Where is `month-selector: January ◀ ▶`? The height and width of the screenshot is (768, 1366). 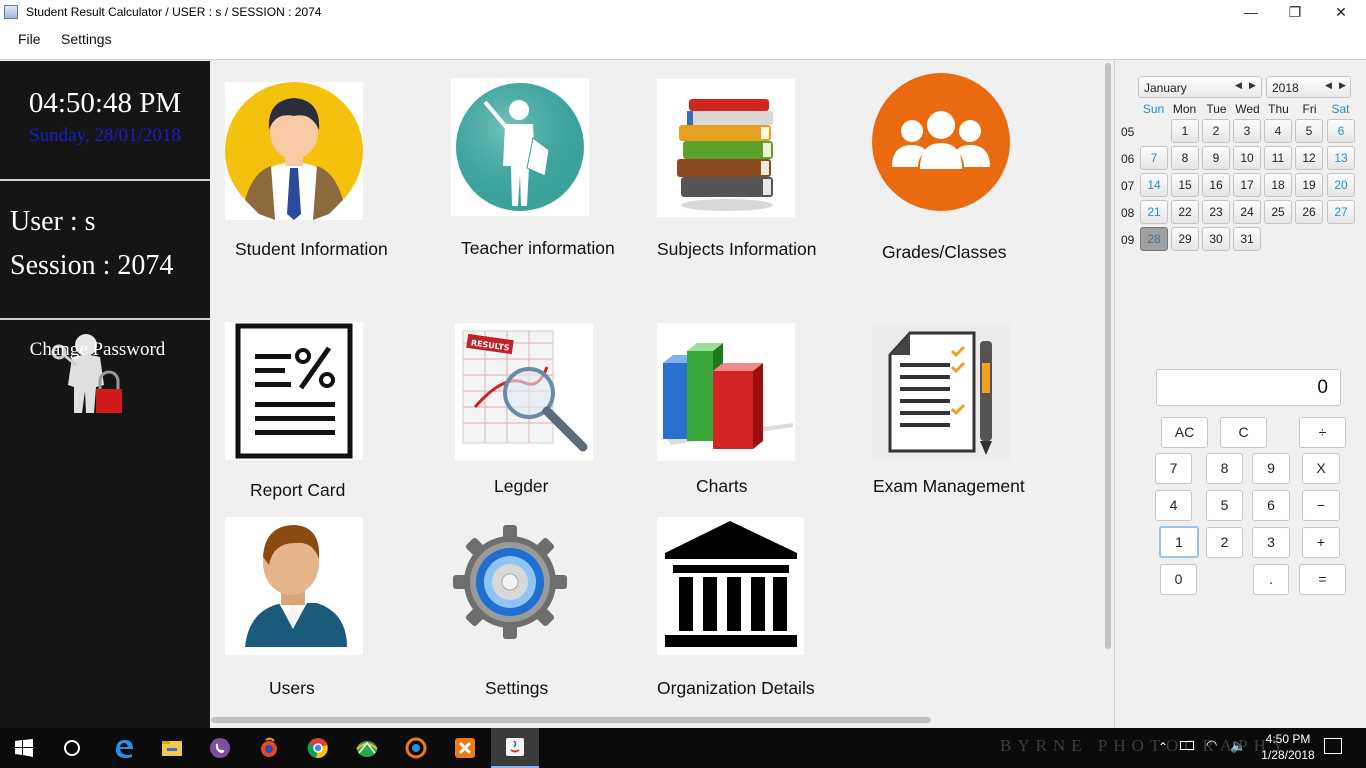
month-selector: January ◀ ▶ is located at coordinates (1200, 87).